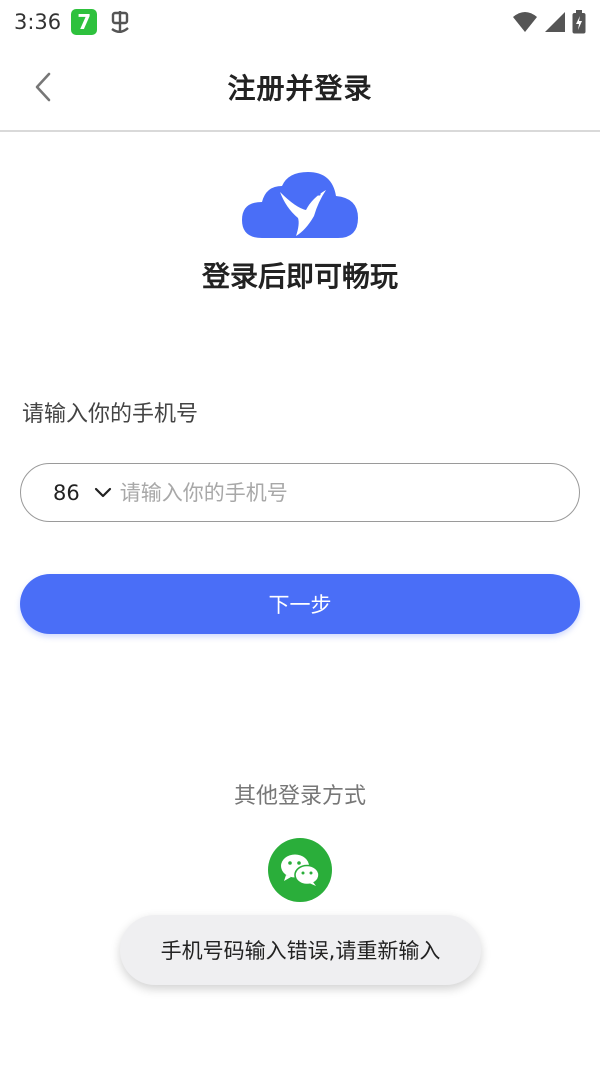 This screenshot has height=1066, width=600. Describe the element at coordinates (38, 22) in the screenshot. I see `status-time: 3:36` at that location.